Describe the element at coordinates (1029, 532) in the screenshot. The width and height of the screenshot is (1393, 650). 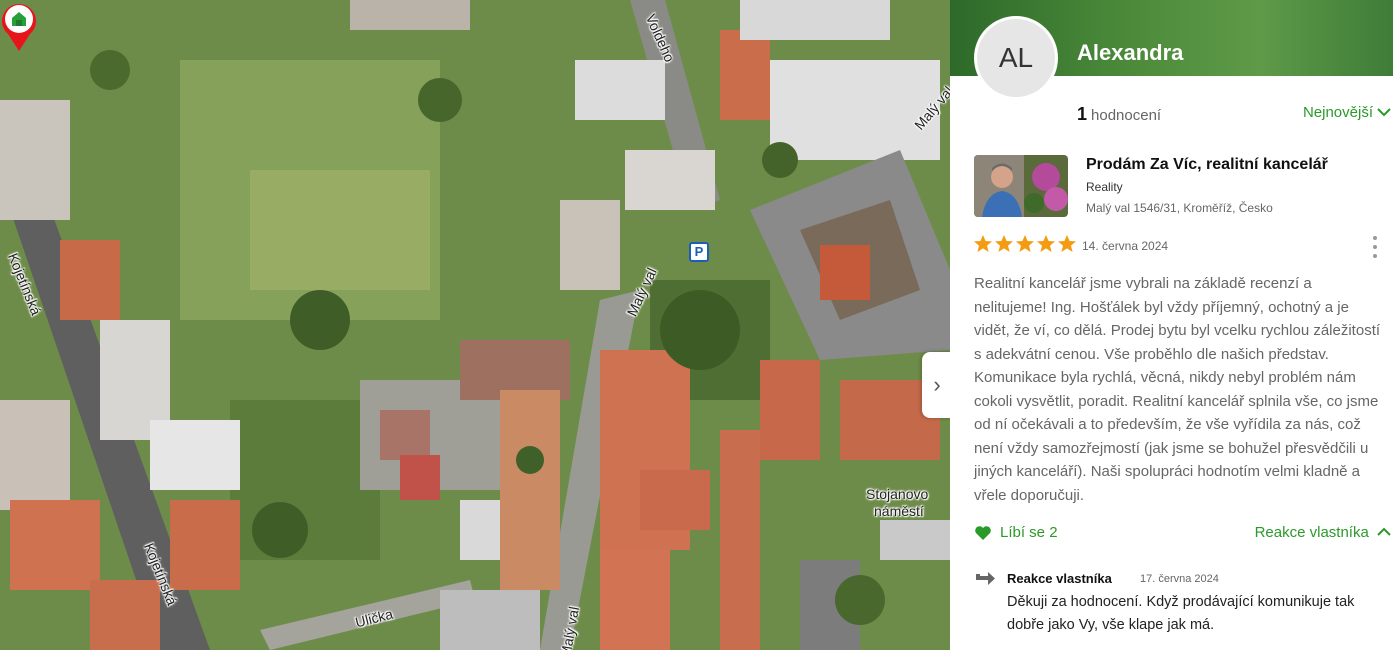
I see `like-label: Líbí se 2` at that location.